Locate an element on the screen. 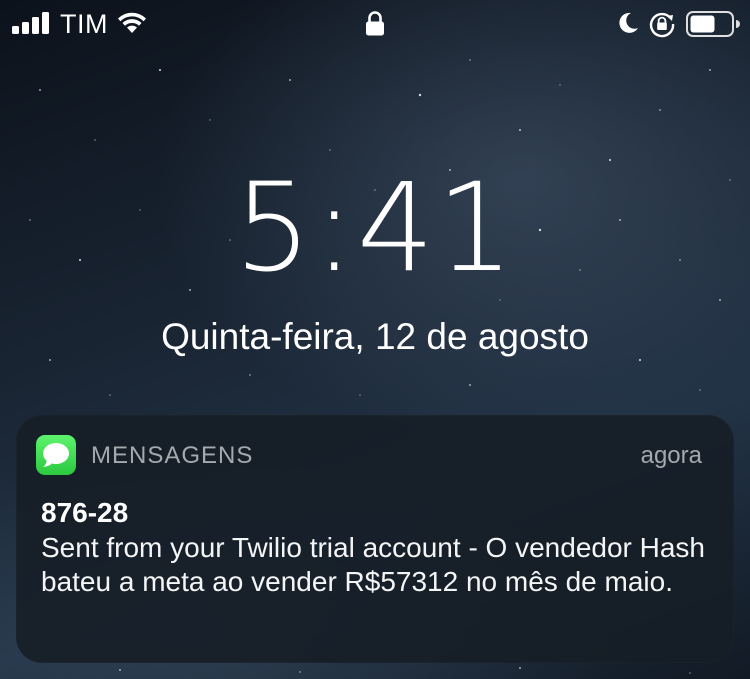  rotation-lock-icon is located at coordinates (662, 25).